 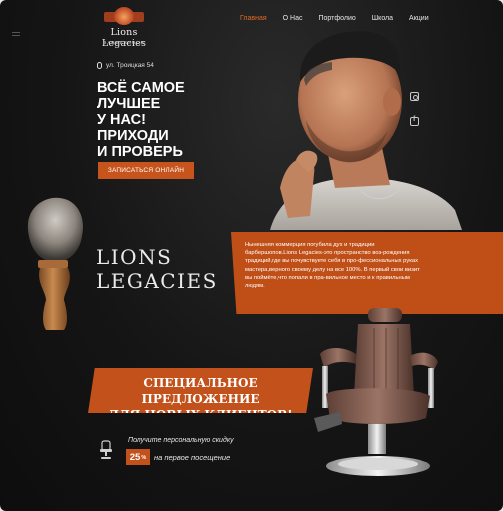 I want to click on discount-badge: 25%, so click(x=138, y=457).